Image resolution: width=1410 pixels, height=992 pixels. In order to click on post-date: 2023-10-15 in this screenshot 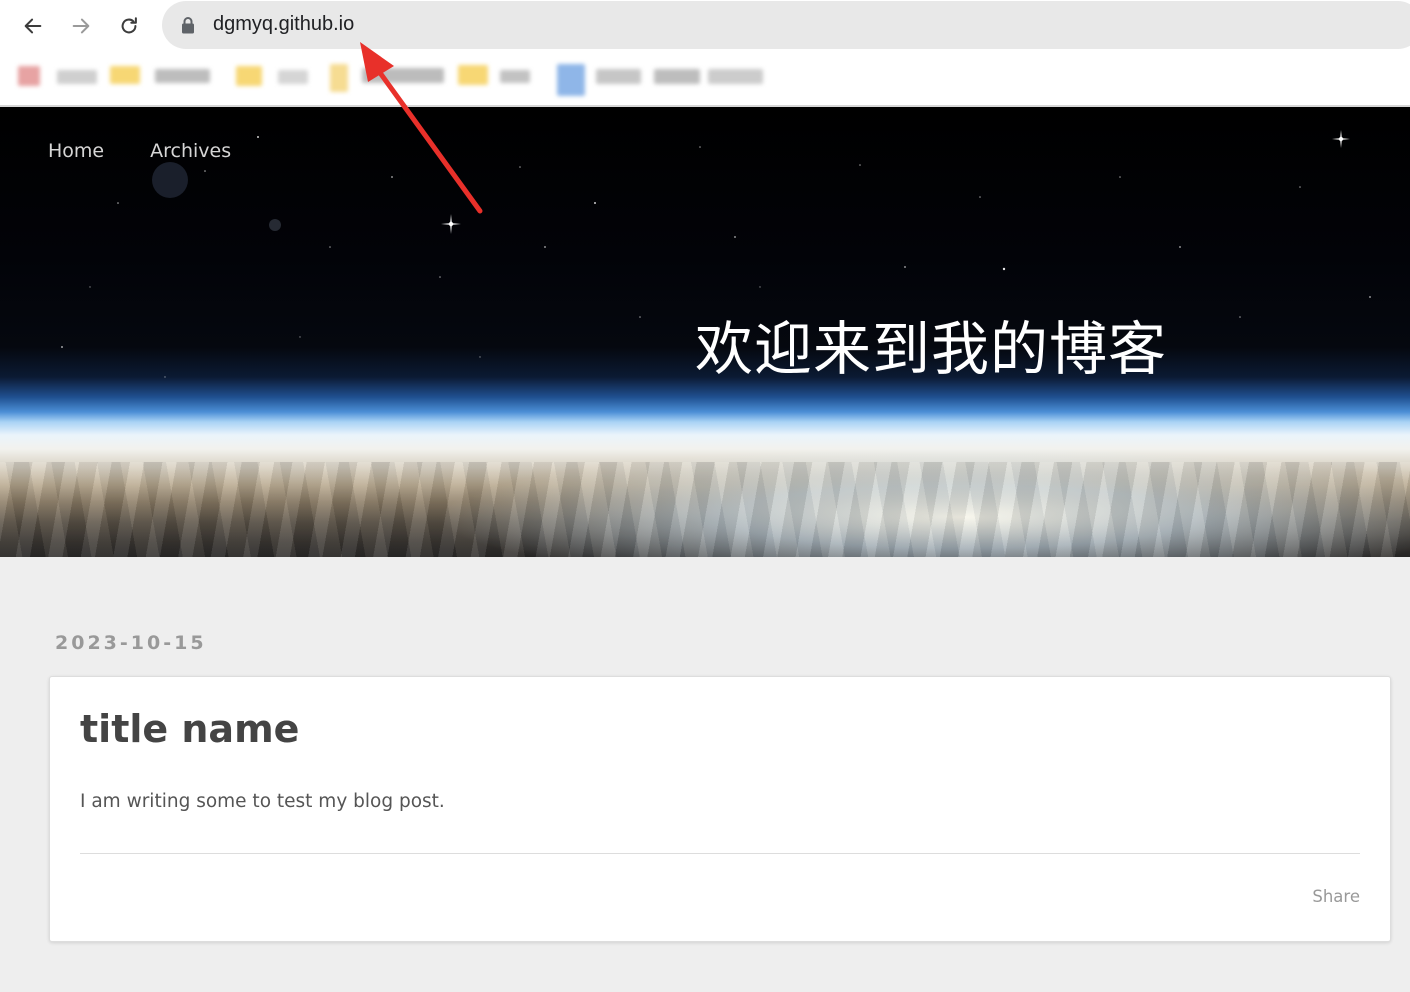, I will do `click(131, 643)`.